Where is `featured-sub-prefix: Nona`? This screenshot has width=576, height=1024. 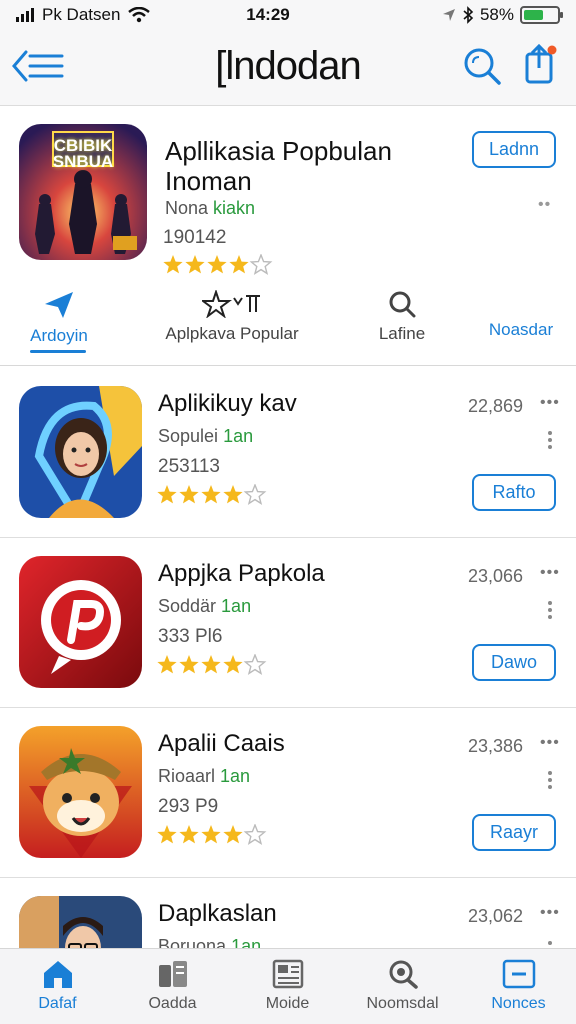 featured-sub-prefix: Nona is located at coordinates (189, 208).